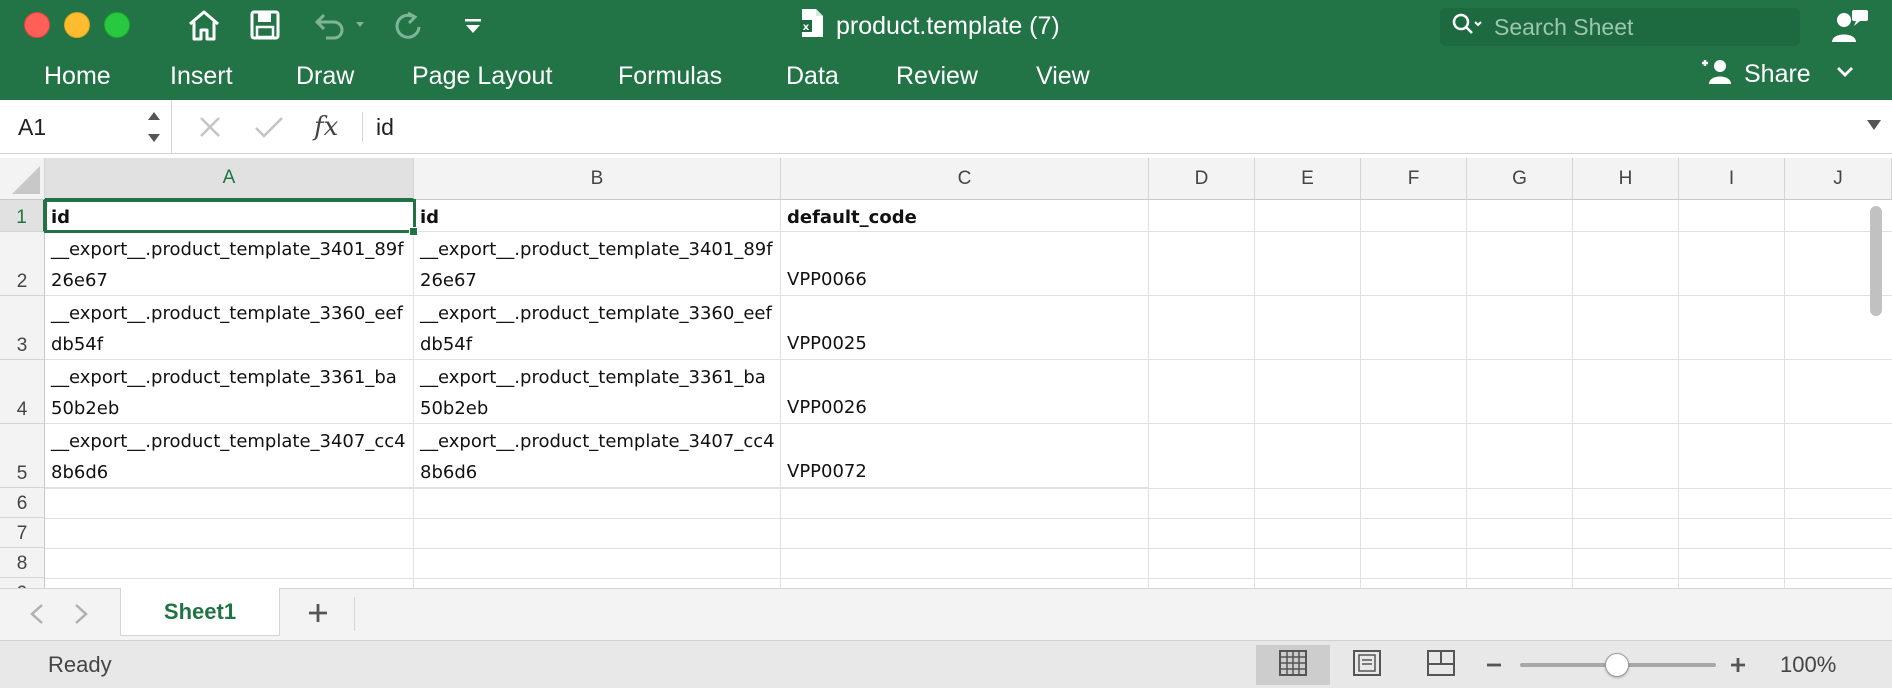 The width and height of the screenshot is (1892, 689). I want to click on page-break-view-icon, so click(1441, 665).